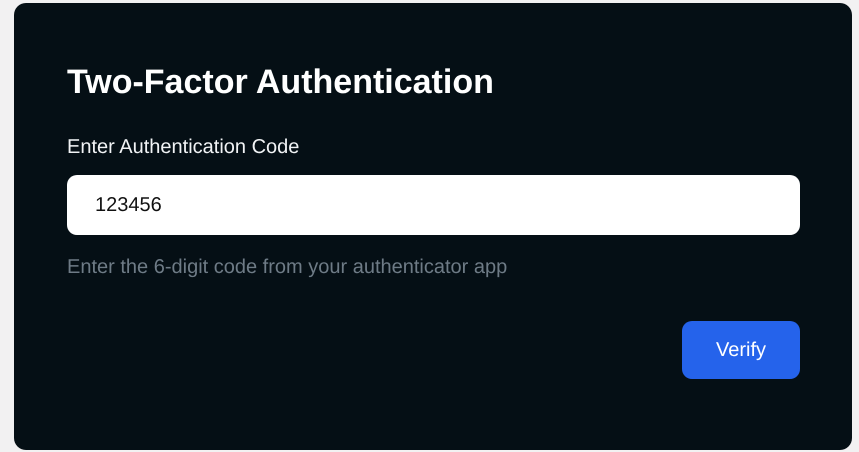 The height and width of the screenshot is (452, 859). I want to click on hint-text: Enter the 6-digit code from your authenticator app, so click(287, 267).